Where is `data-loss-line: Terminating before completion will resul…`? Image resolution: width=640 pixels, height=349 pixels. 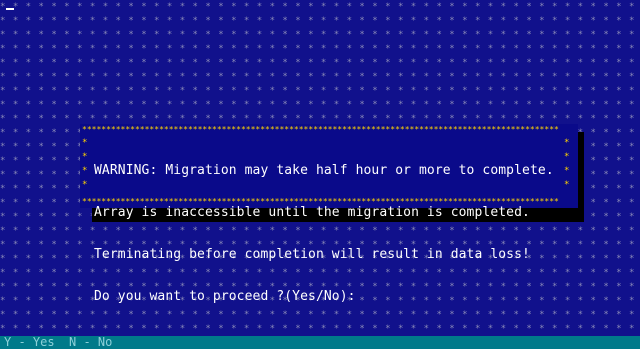
data-loss-line: Terminating before completion will resul… is located at coordinates (312, 254).